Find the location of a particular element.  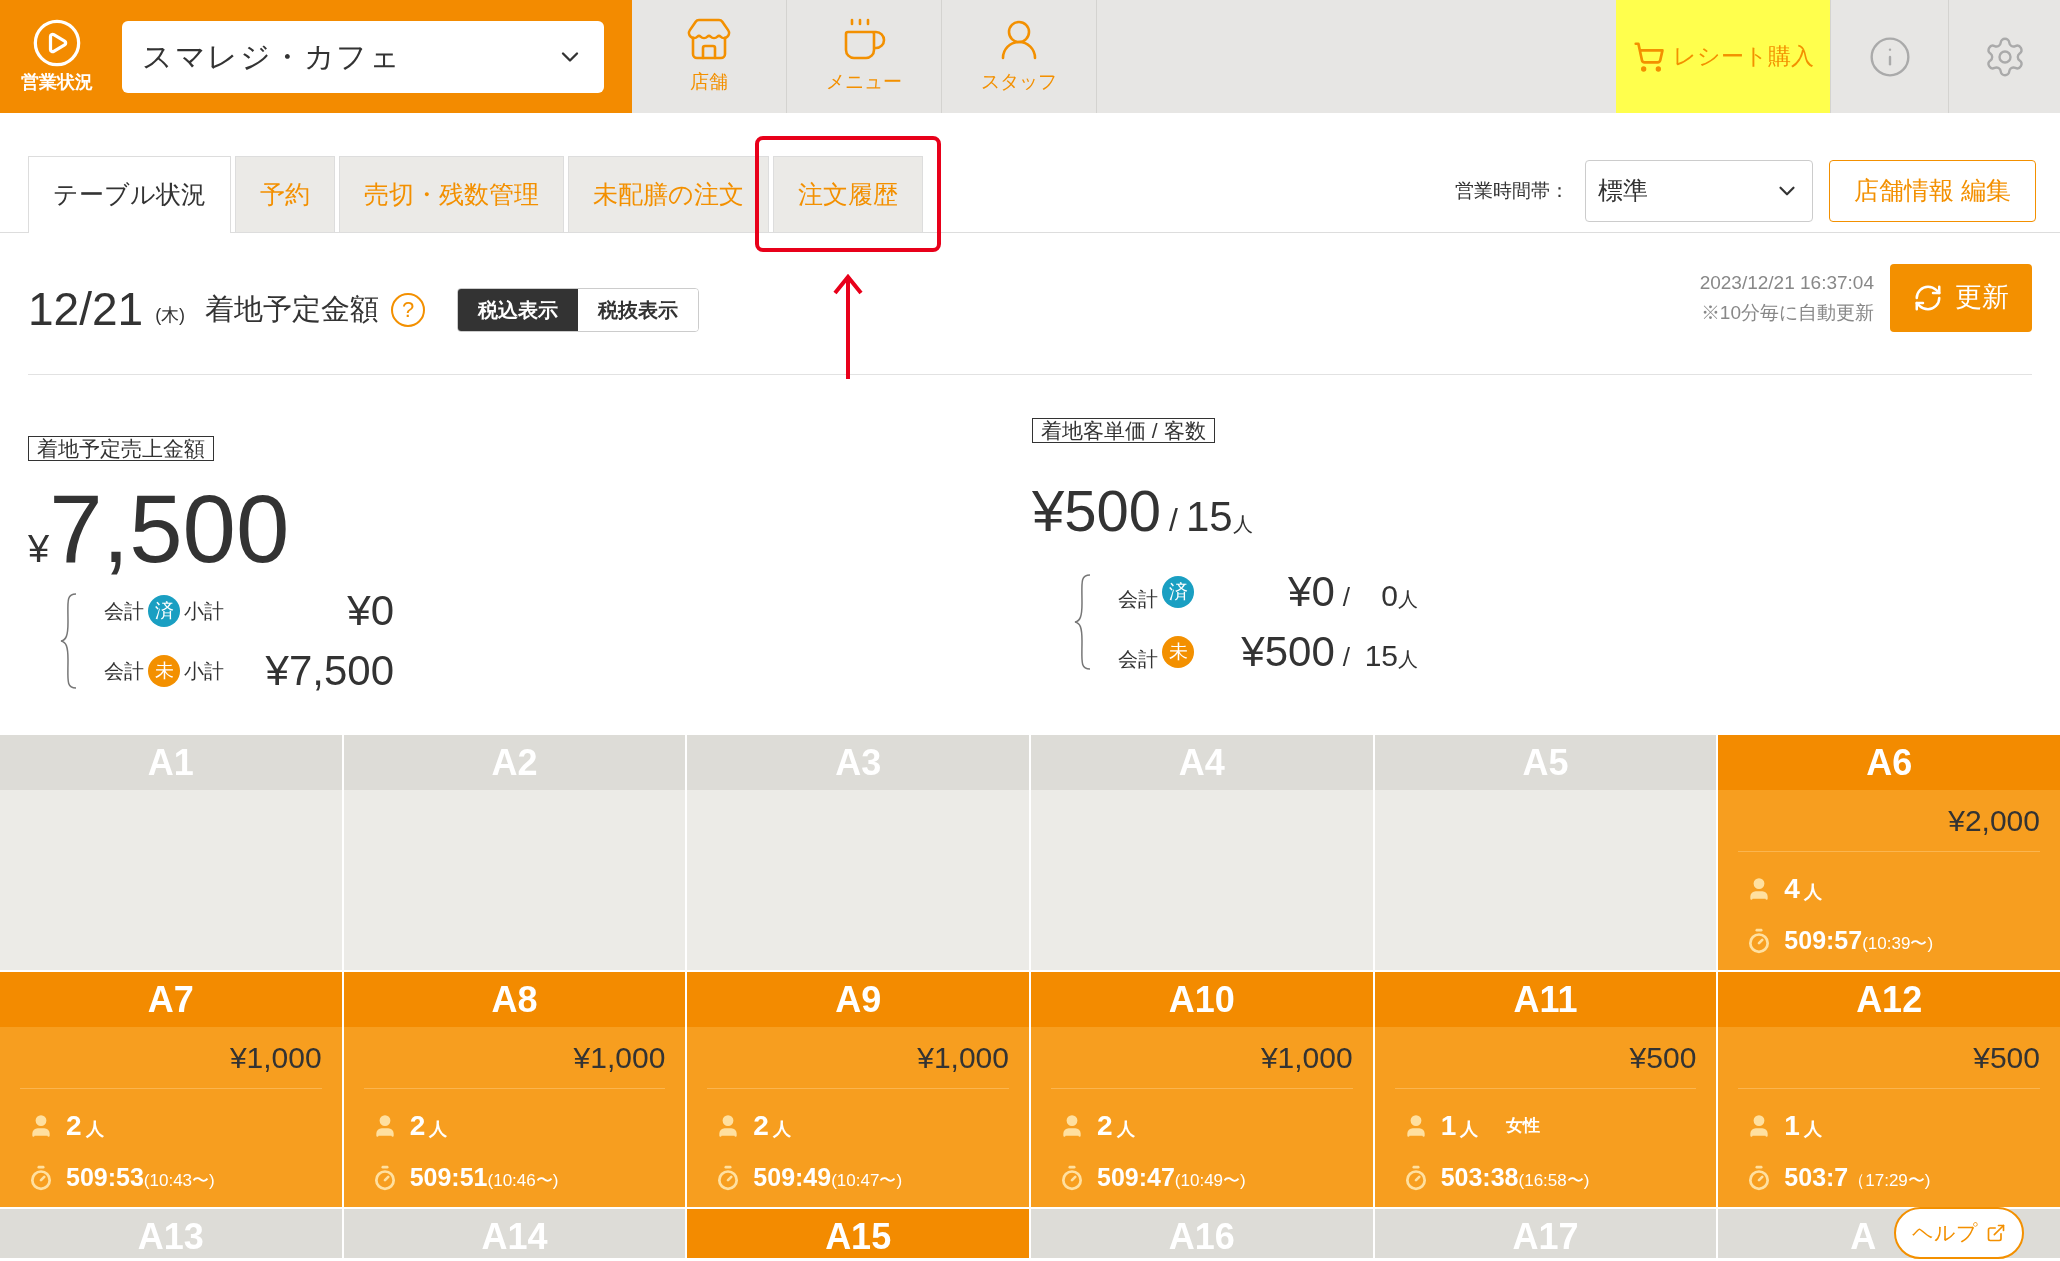

nav-button: 店舗 is located at coordinates (709, 56).